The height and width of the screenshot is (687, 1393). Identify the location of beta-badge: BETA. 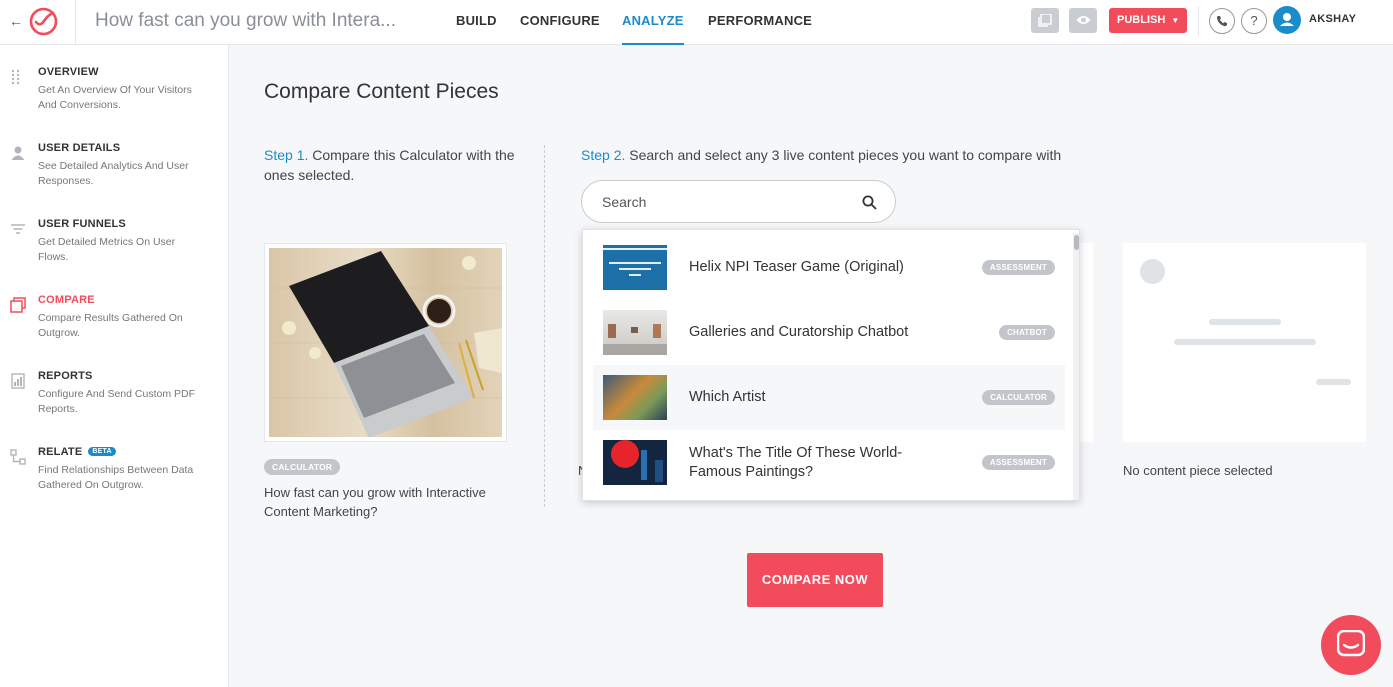
(102, 451).